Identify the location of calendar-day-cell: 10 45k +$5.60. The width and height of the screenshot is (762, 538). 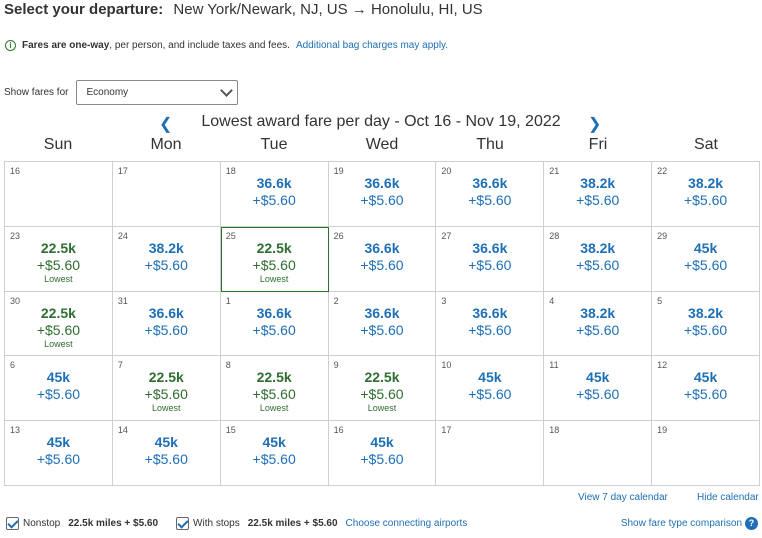
(490, 389).